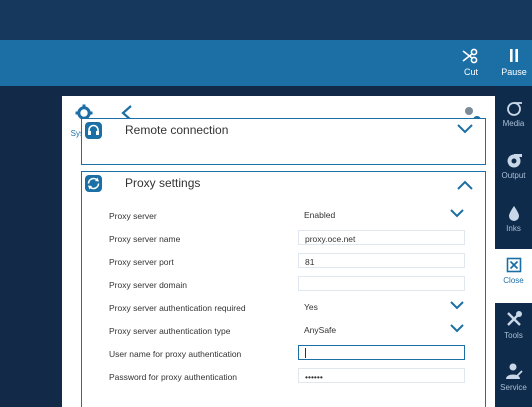 This screenshot has height=407, width=532. What do you see at coordinates (381, 306) in the screenshot?
I see `proxy-auth-required-select: Yes` at bounding box center [381, 306].